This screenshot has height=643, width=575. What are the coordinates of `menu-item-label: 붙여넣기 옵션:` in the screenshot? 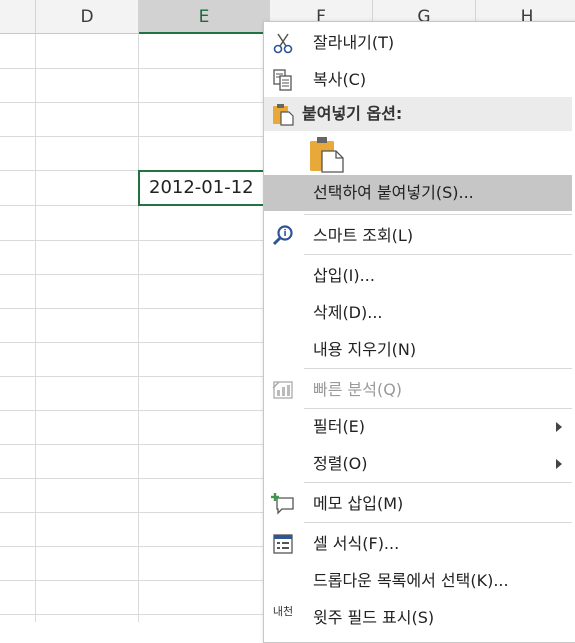 It's located at (352, 113).